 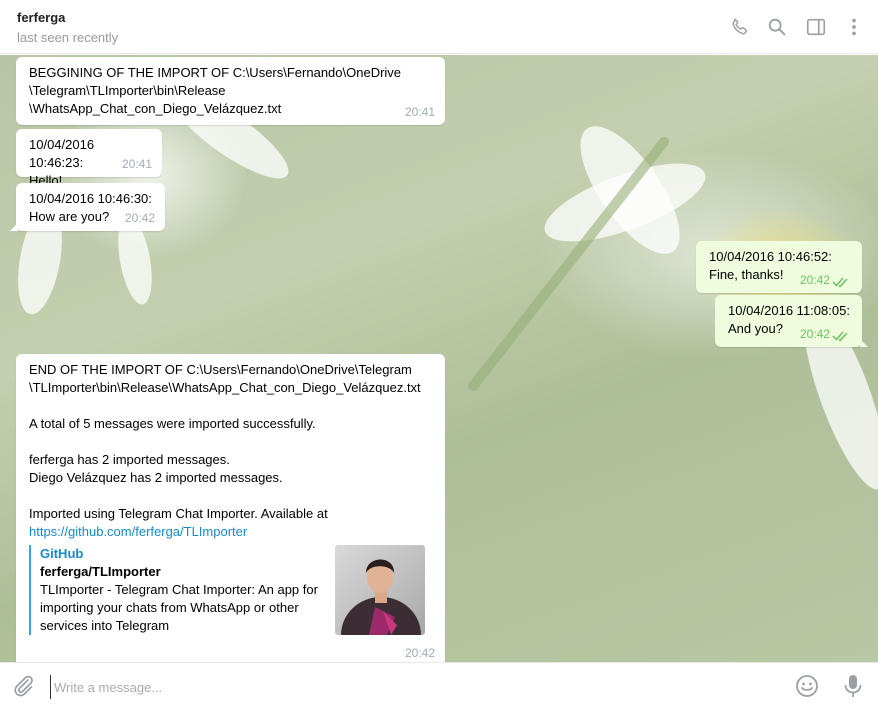 What do you see at coordinates (413, 687) in the screenshot?
I see `message-input` at bounding box center [413, 687].